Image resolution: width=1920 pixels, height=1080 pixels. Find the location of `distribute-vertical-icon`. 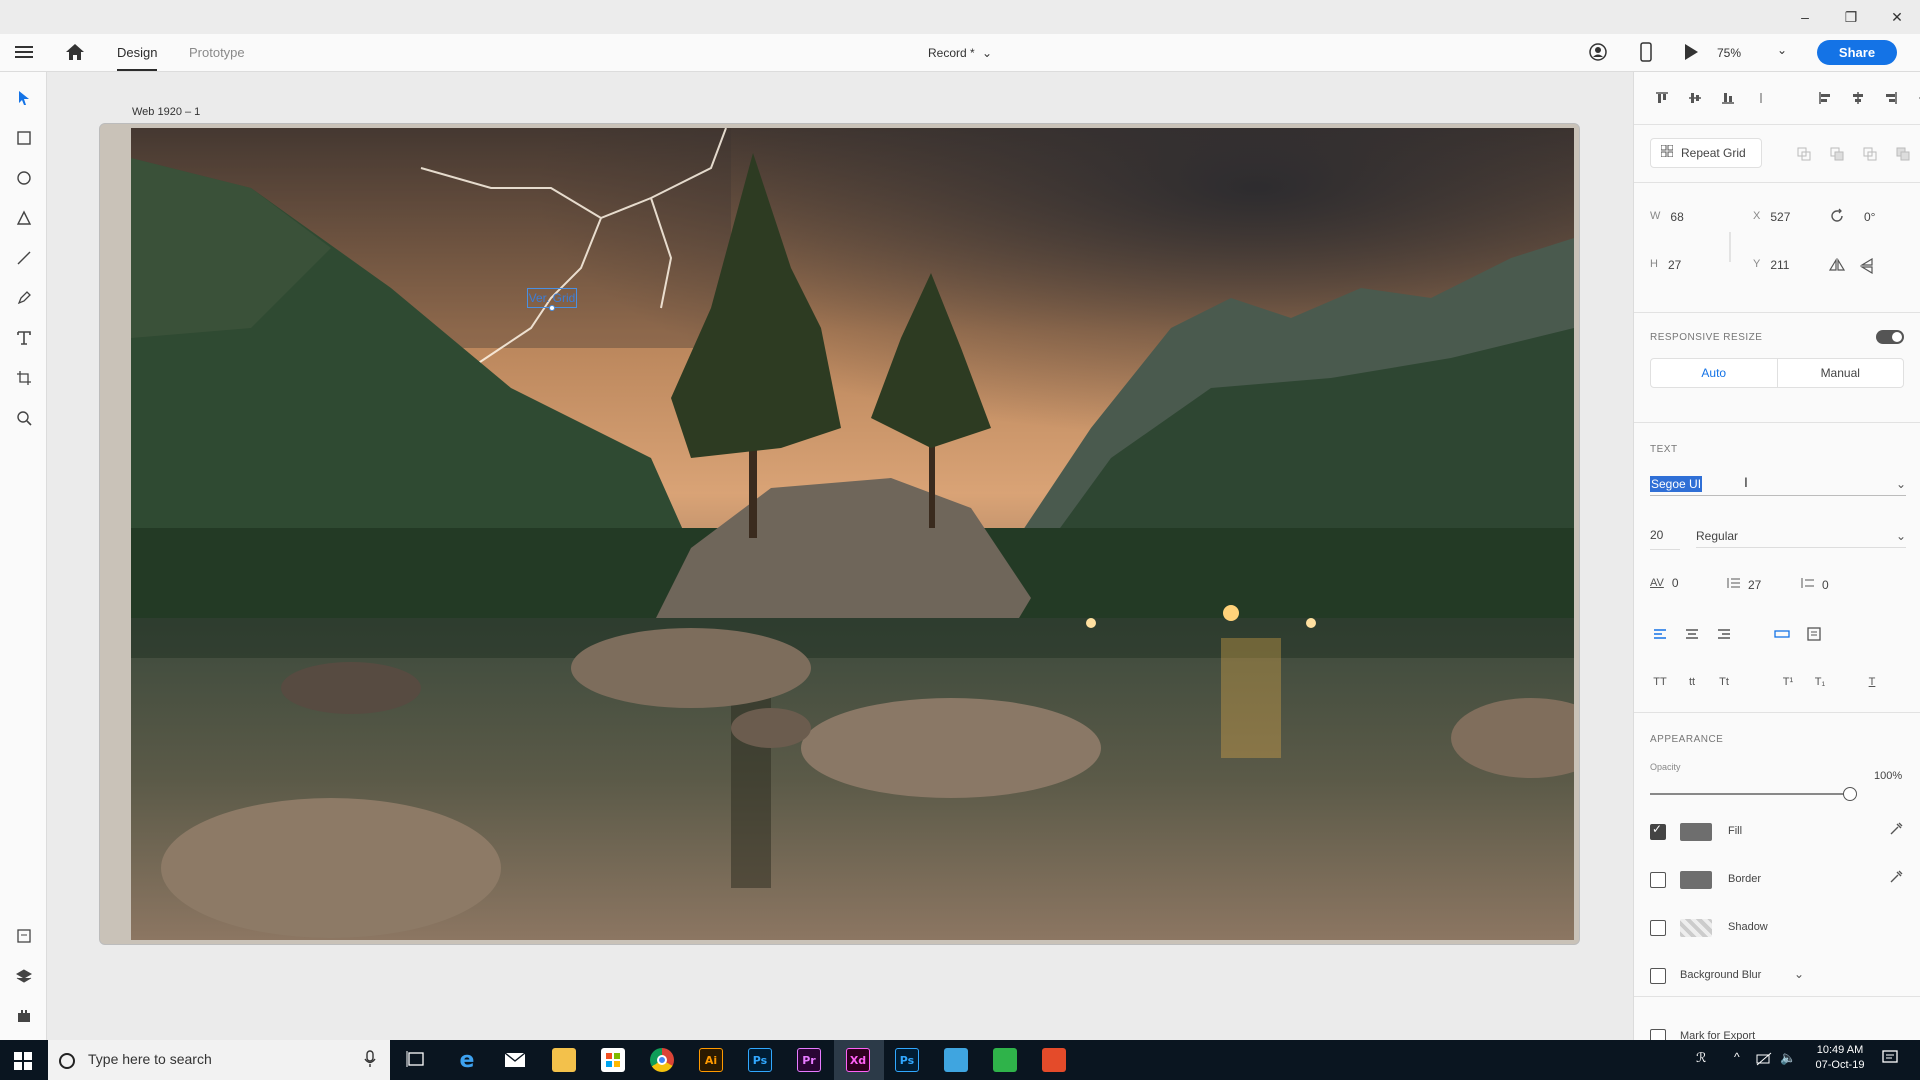

distribute-vertical-icon is located at coordinates (1761, 98).